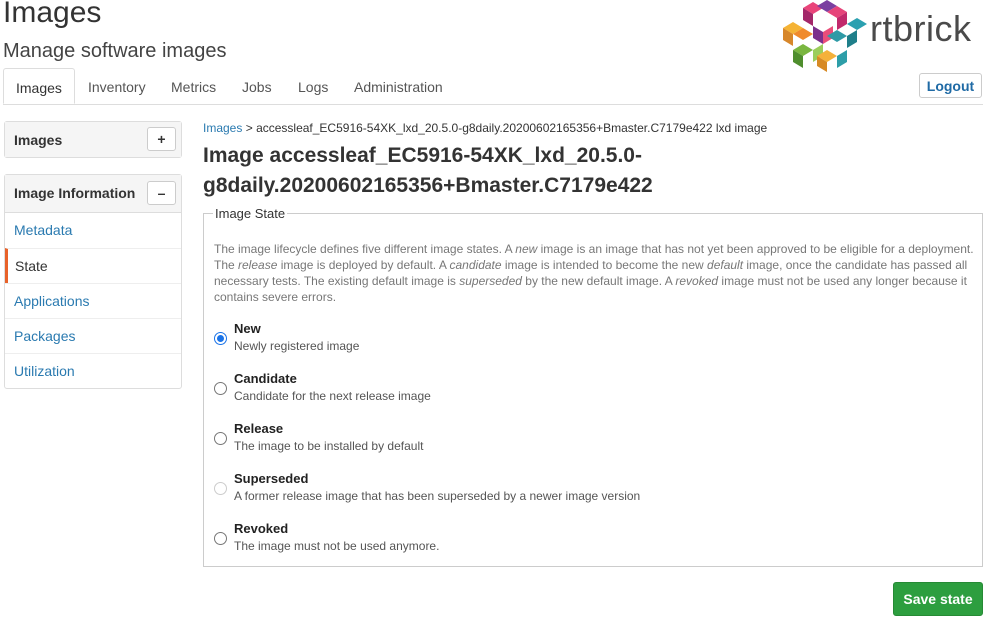 This screenshot has height=625, width=994. Describe the element at coordinates (825, 36) in the screenshot. I see `brick-cube-icon` at that location.